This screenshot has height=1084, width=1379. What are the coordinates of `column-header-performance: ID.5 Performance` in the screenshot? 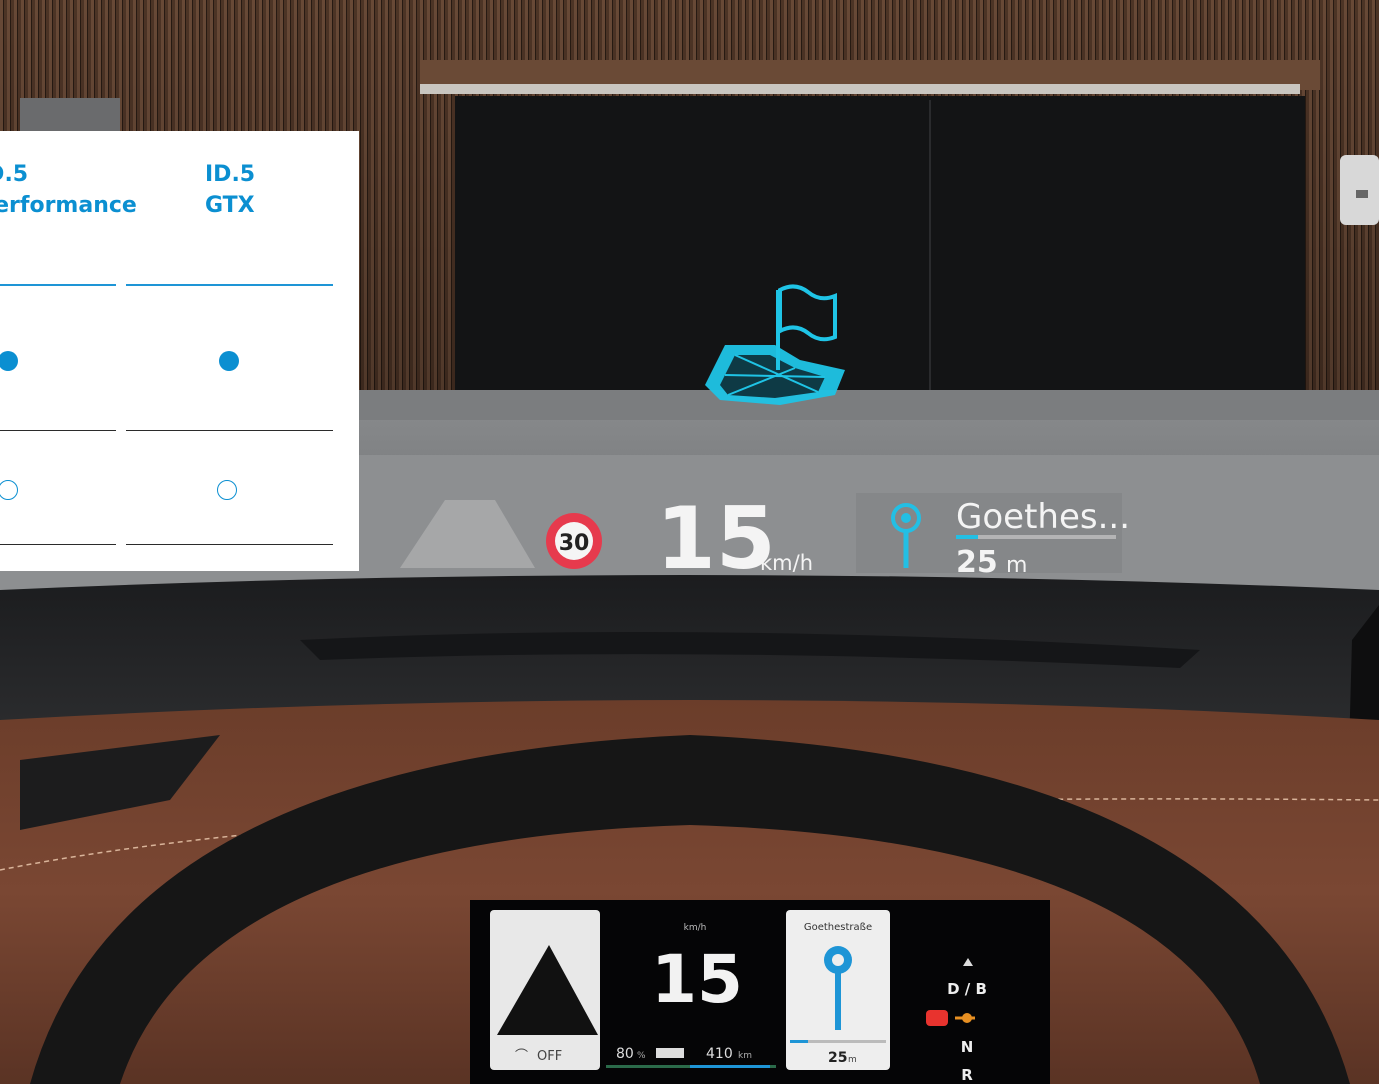 It's located at (68, 190).